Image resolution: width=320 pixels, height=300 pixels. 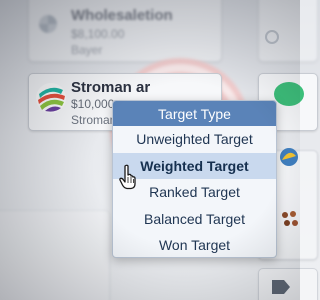 What do you see at coordinates (111, 87) in the screenshot?
I see `account-name: Stroman ar` at bounding box center [111, 87].